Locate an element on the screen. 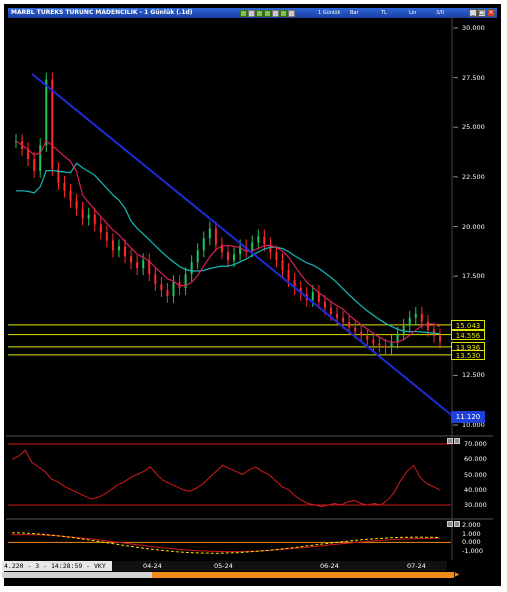 This screenshot has width=507, height=592. rsi-tick-label: 50.000 is located at coordinates (475, 474).